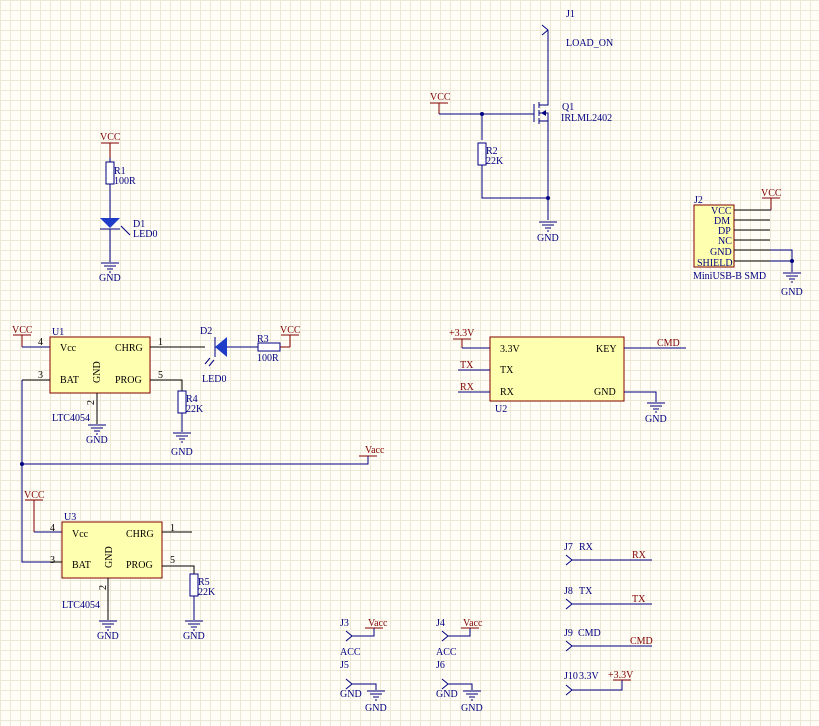 The image size is (819, 726). Describe the element at coordinates (350, 652) in the screenshot. I see `j3-value: ACC` at that location.